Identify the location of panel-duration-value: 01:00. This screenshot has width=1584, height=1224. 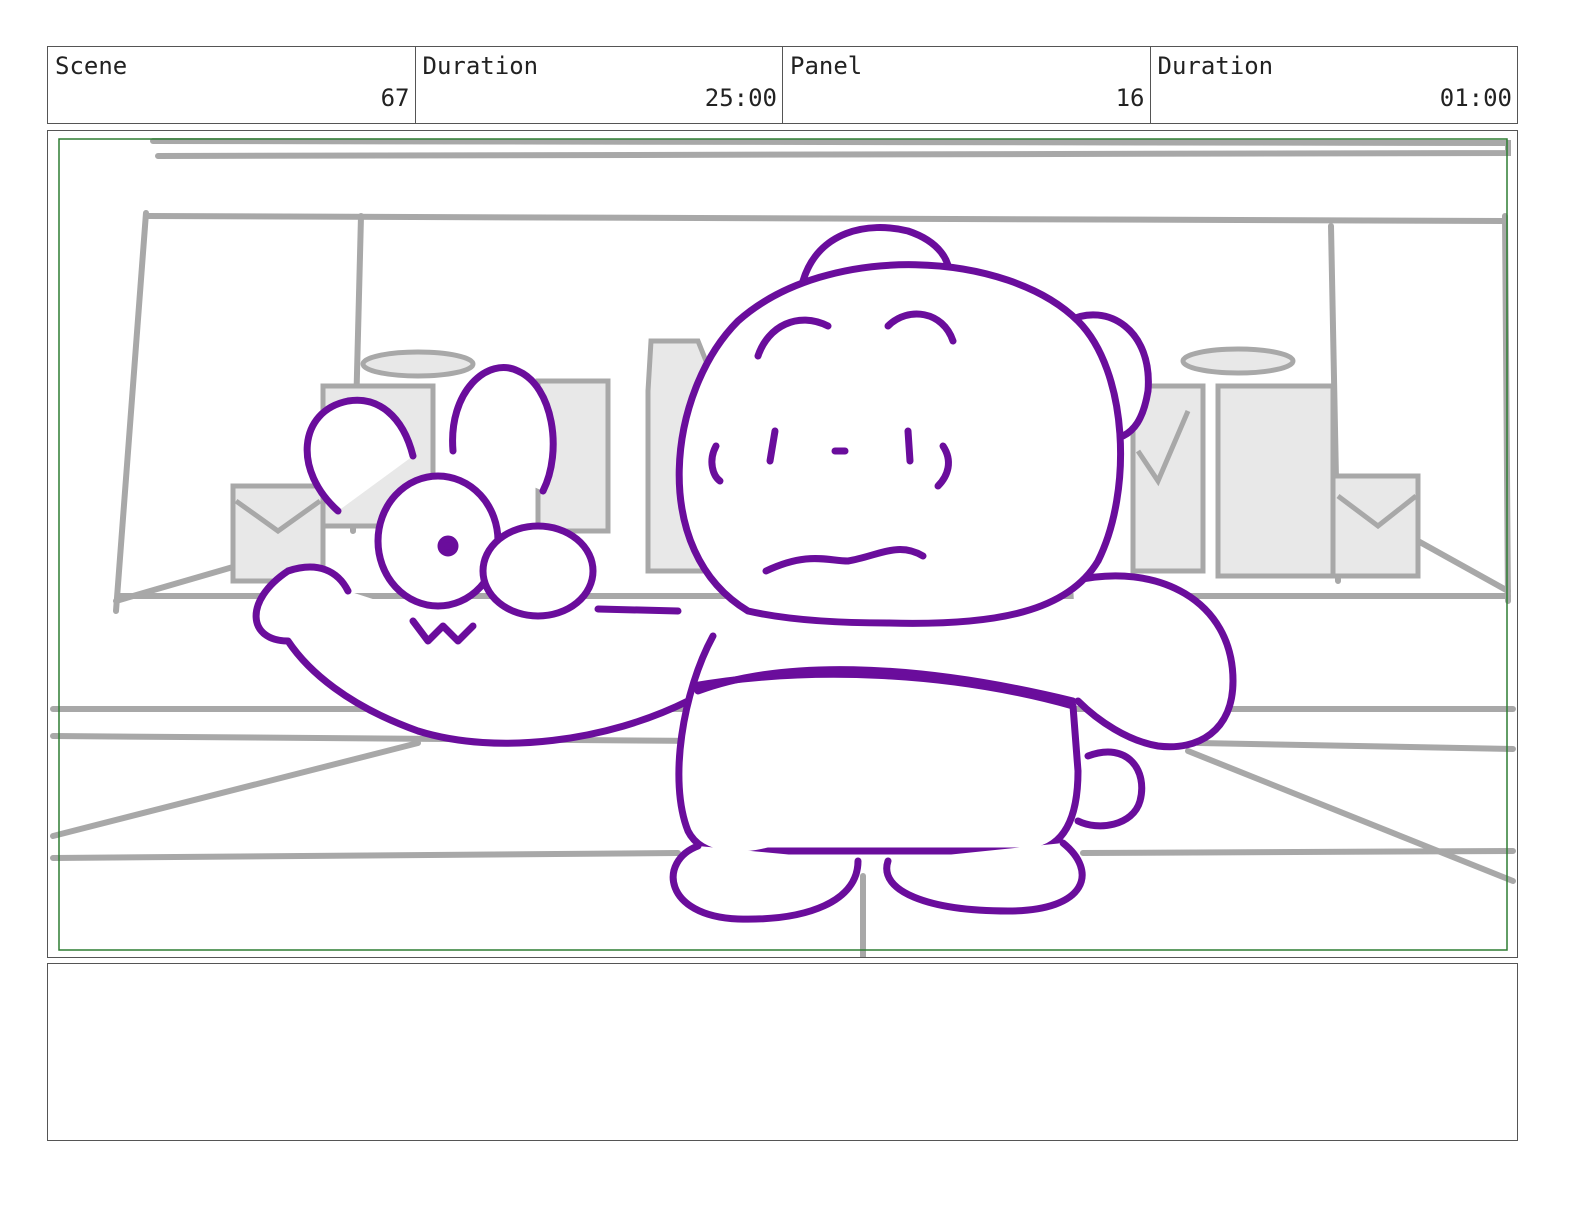
(1475, 98).